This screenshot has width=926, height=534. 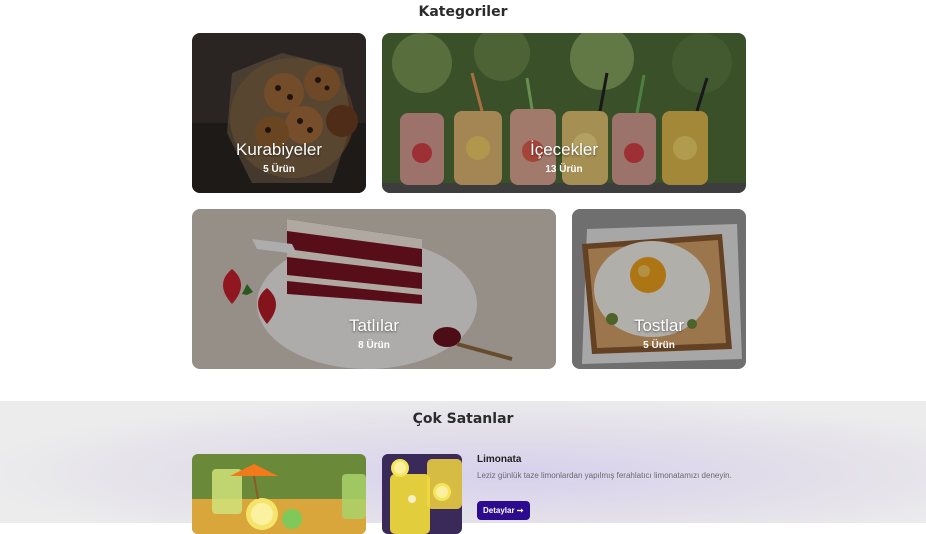 I want to click on category-name: Tostlar, so click(x=659, y=325).